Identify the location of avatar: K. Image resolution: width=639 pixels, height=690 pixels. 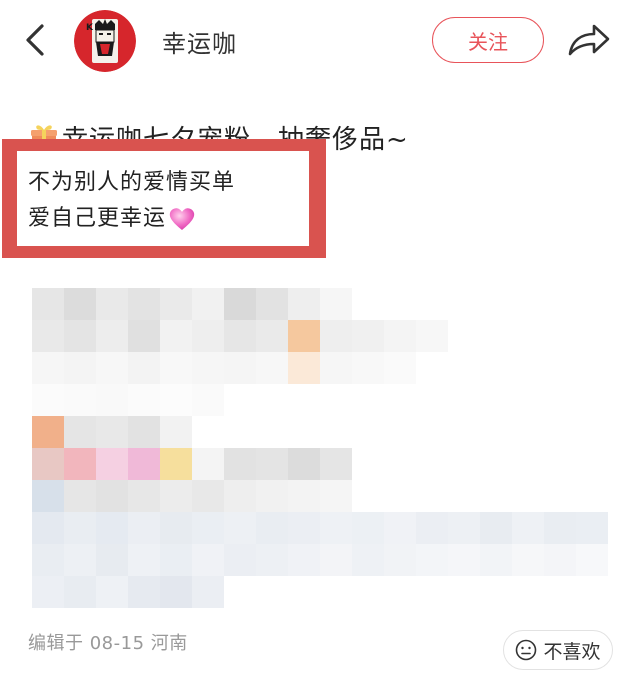
(105, 41).